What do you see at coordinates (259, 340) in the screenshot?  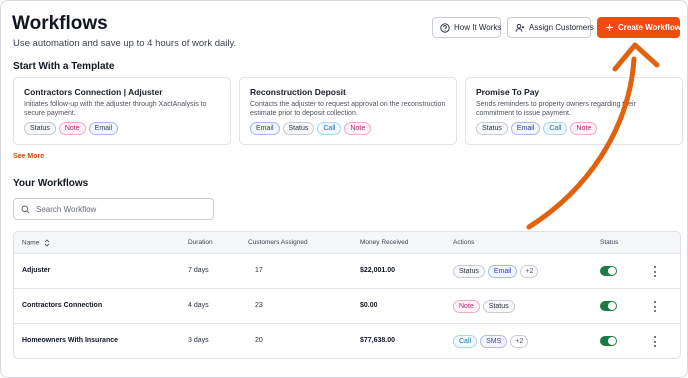 I see `workflow-customers: 20` at bounding box center [259, 340].